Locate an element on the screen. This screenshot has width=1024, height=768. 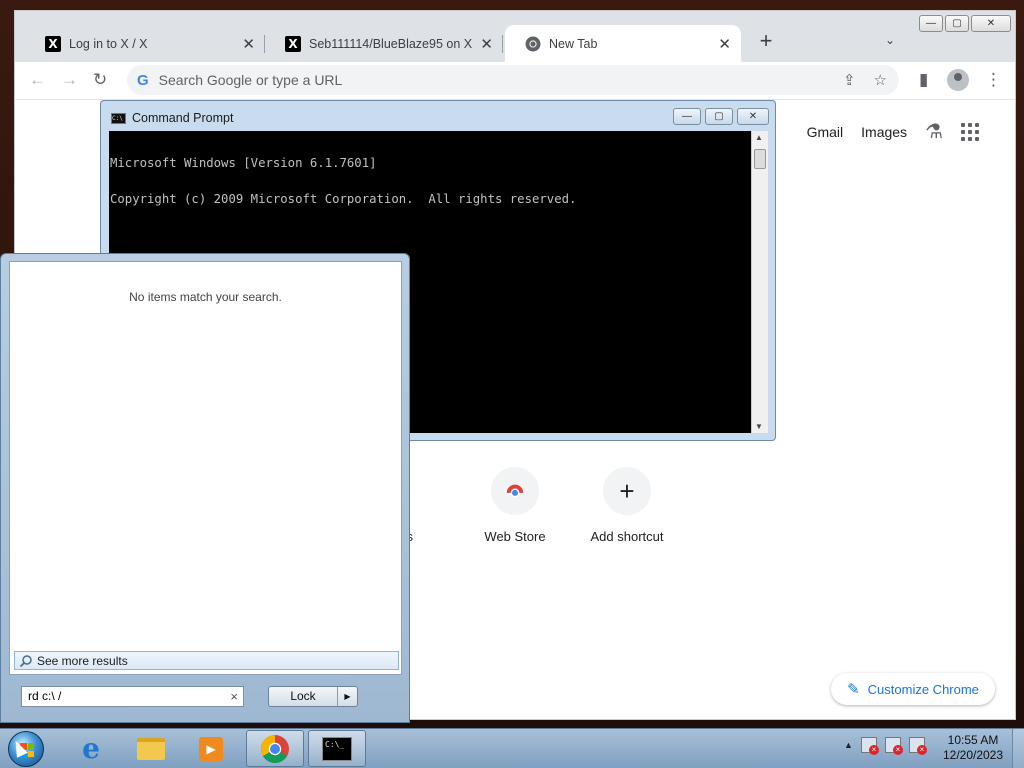
cmd-window-controls: — ▢ ✕ is located at coordinates (721, 116).